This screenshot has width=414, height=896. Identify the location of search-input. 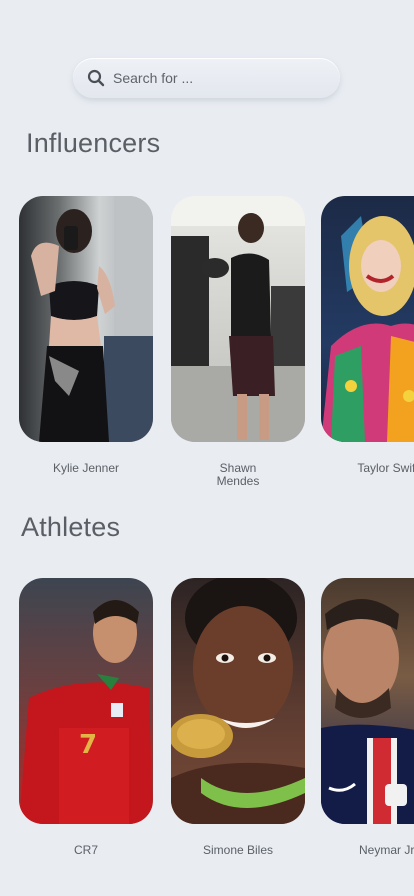
(213, 78).